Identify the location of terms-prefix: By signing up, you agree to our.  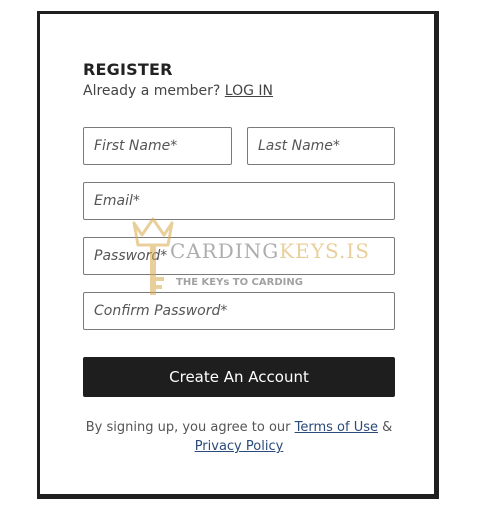
(188, 427).